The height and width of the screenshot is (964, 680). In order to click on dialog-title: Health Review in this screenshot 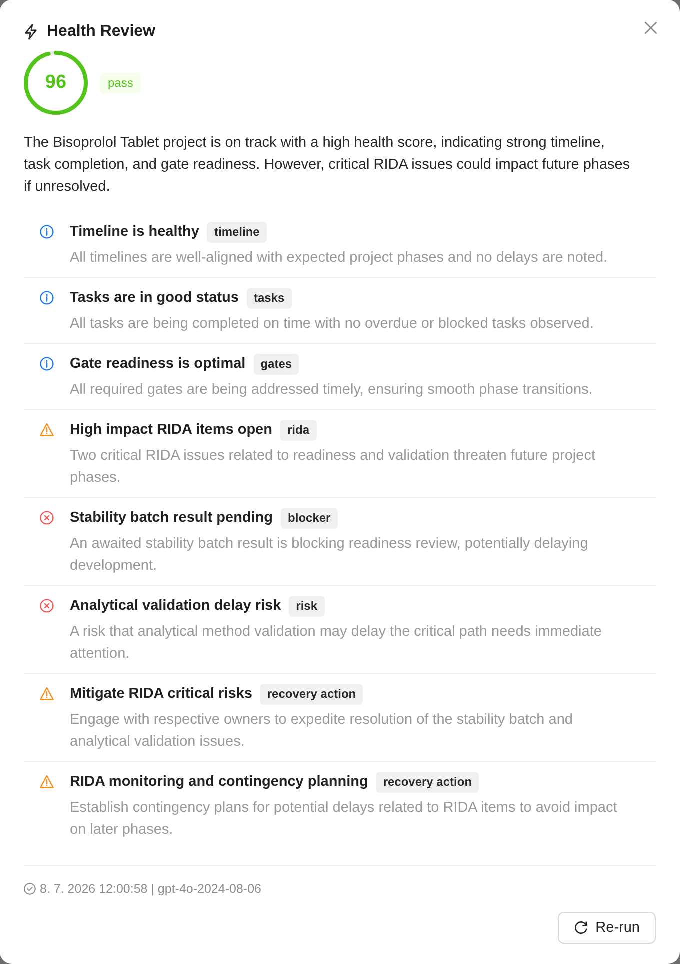, I will do `click(101, 32)`.